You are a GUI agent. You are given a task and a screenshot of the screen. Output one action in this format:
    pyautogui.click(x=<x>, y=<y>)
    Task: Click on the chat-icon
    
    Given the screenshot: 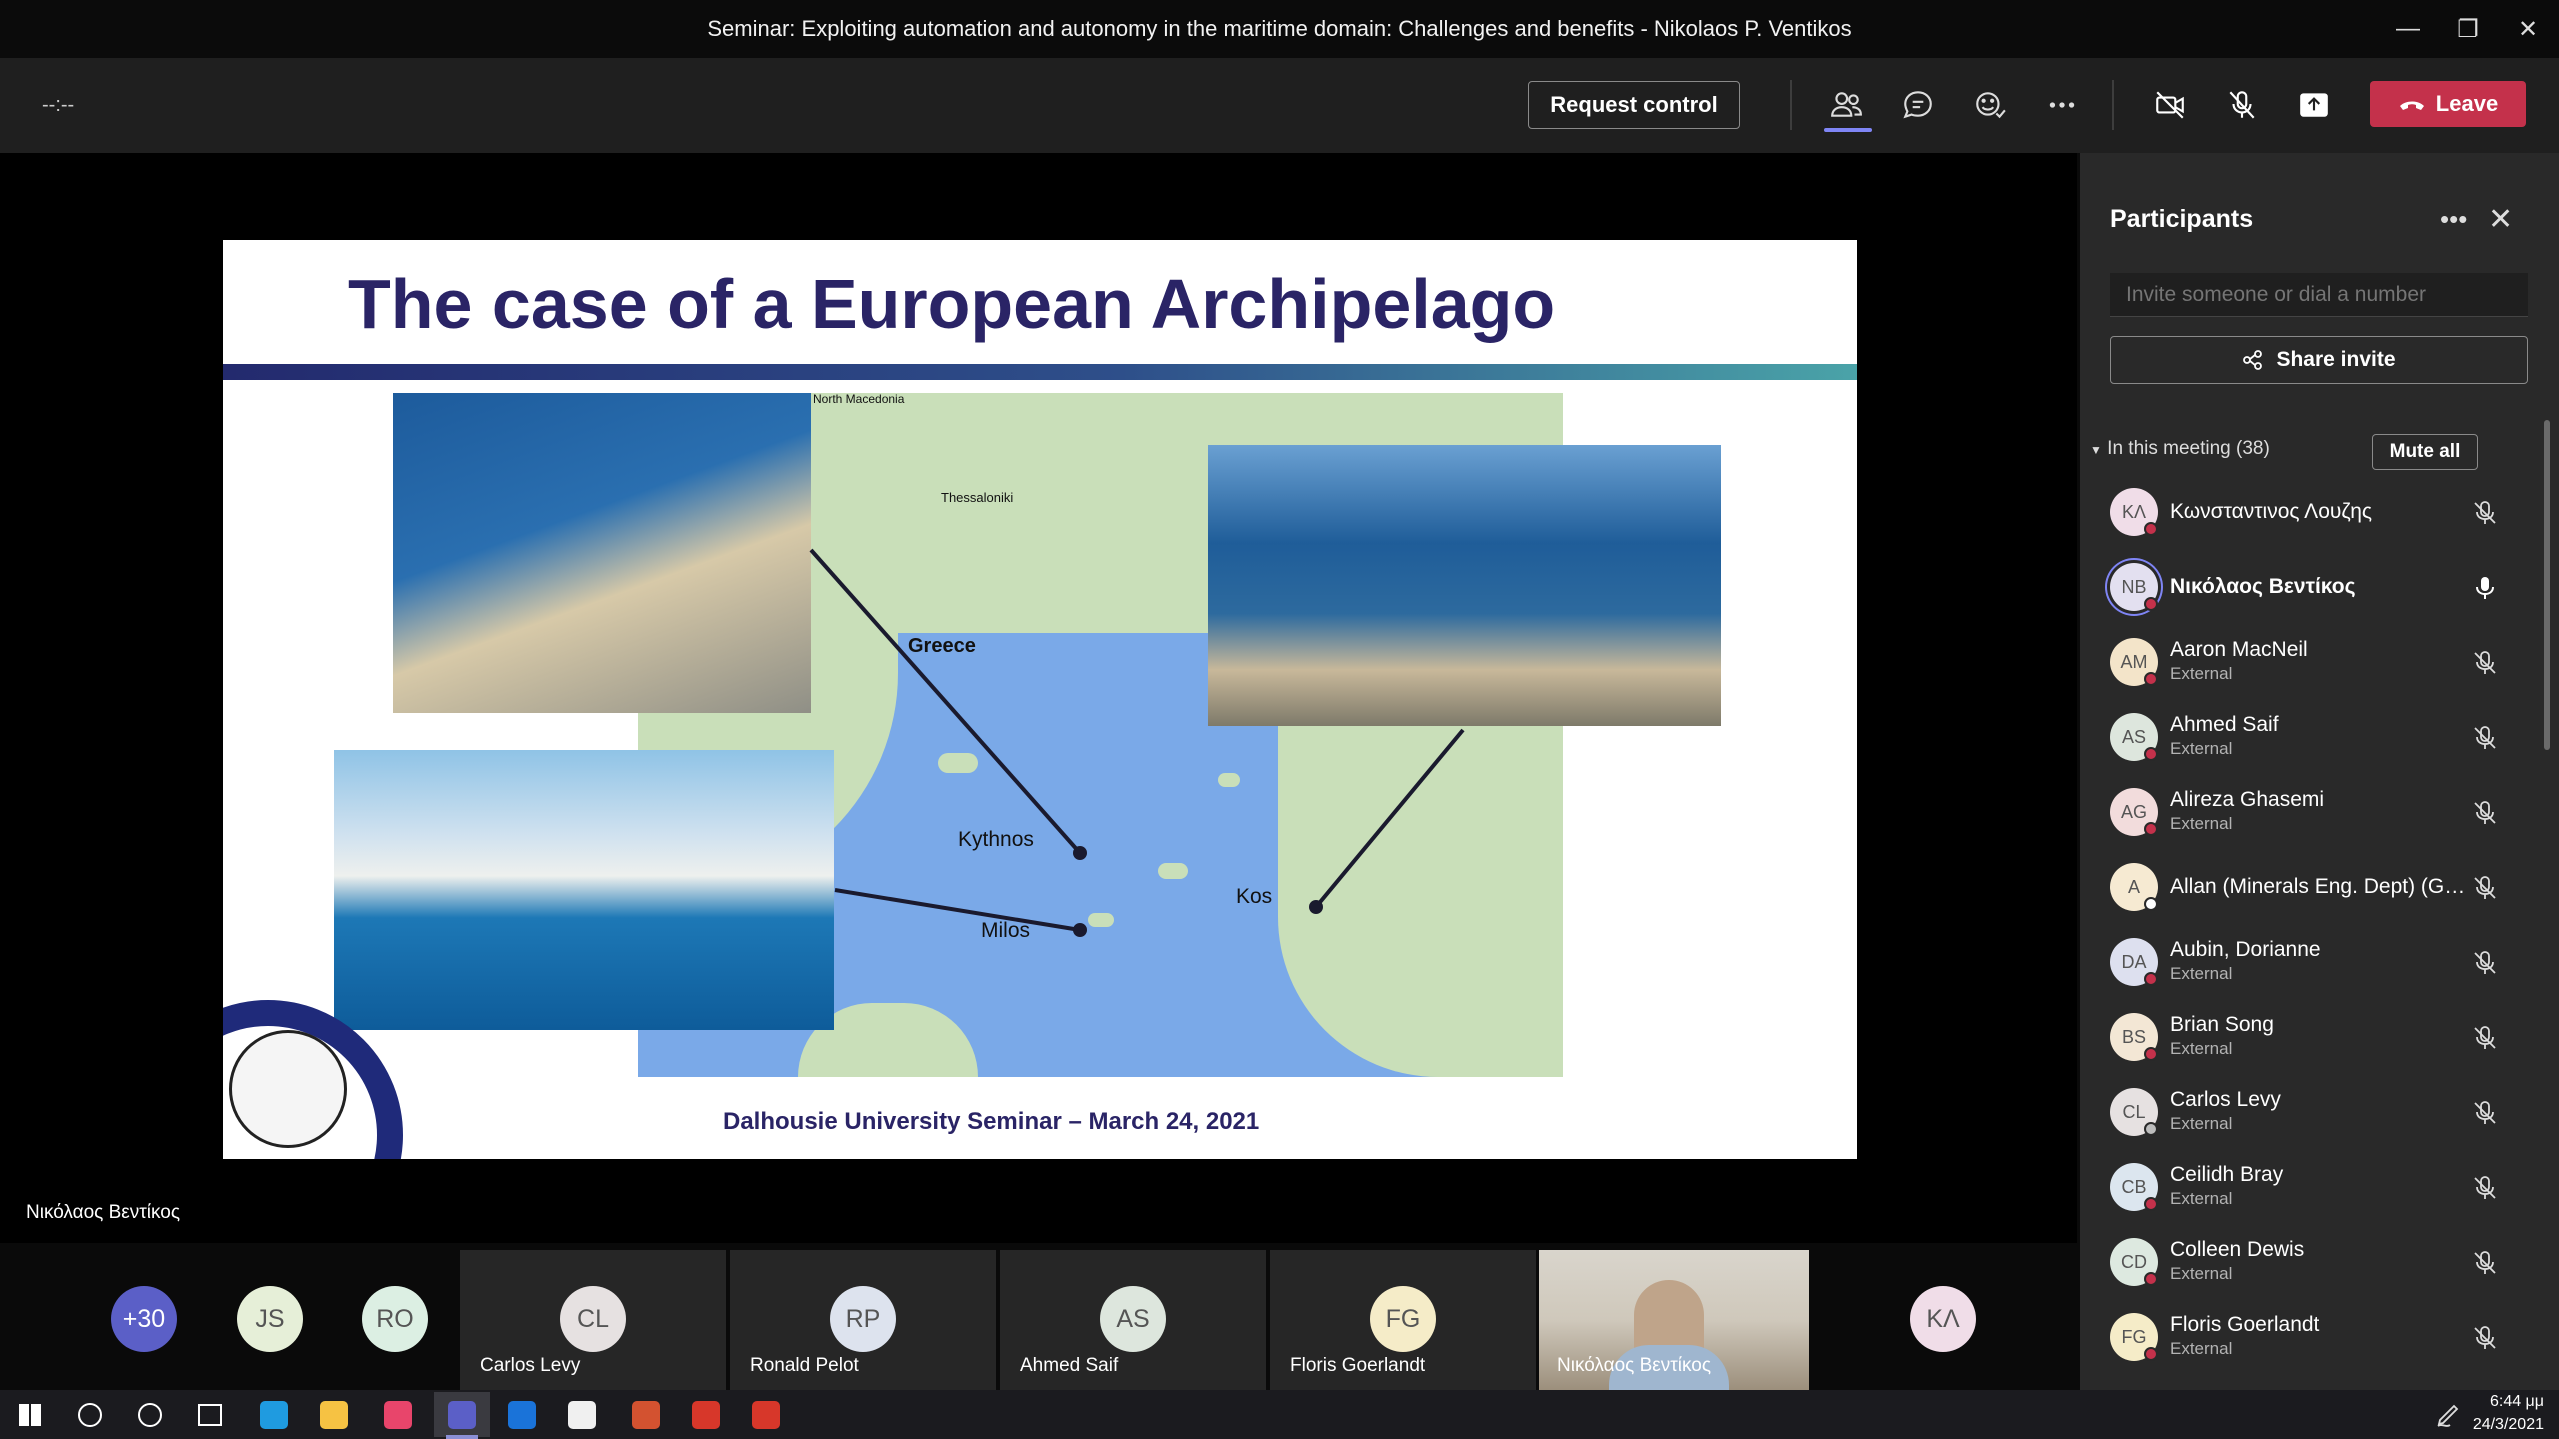 What is the action you would take?
    pyautogui.click(x=1918, y=105)
    